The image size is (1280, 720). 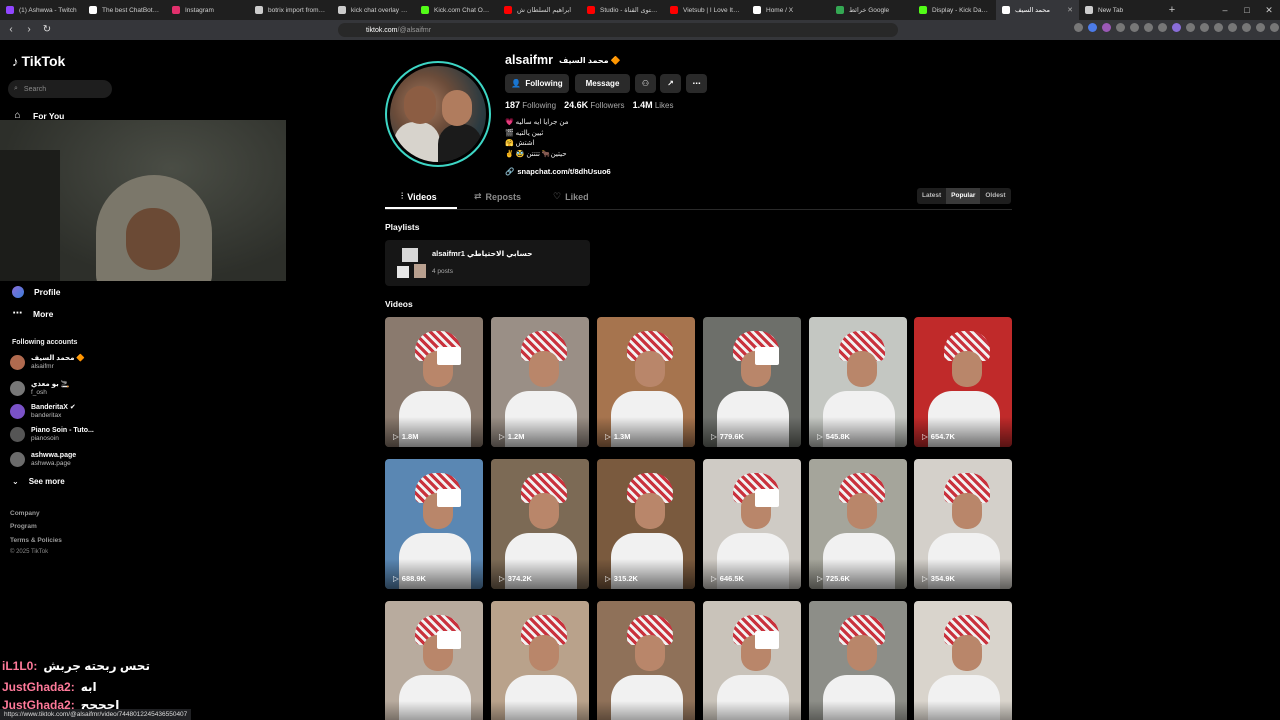 I want to click on nav-more: ⋯ More, so click(x=33, y=313).